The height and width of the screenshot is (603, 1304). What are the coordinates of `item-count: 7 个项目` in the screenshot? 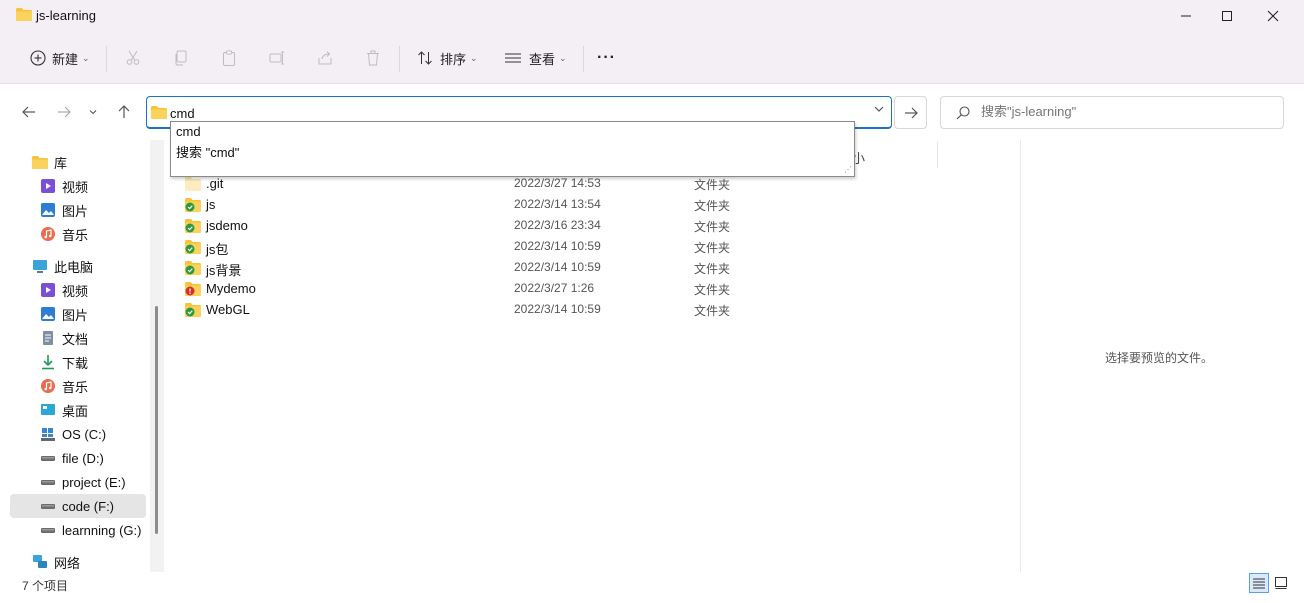 It's located at (45, 586).